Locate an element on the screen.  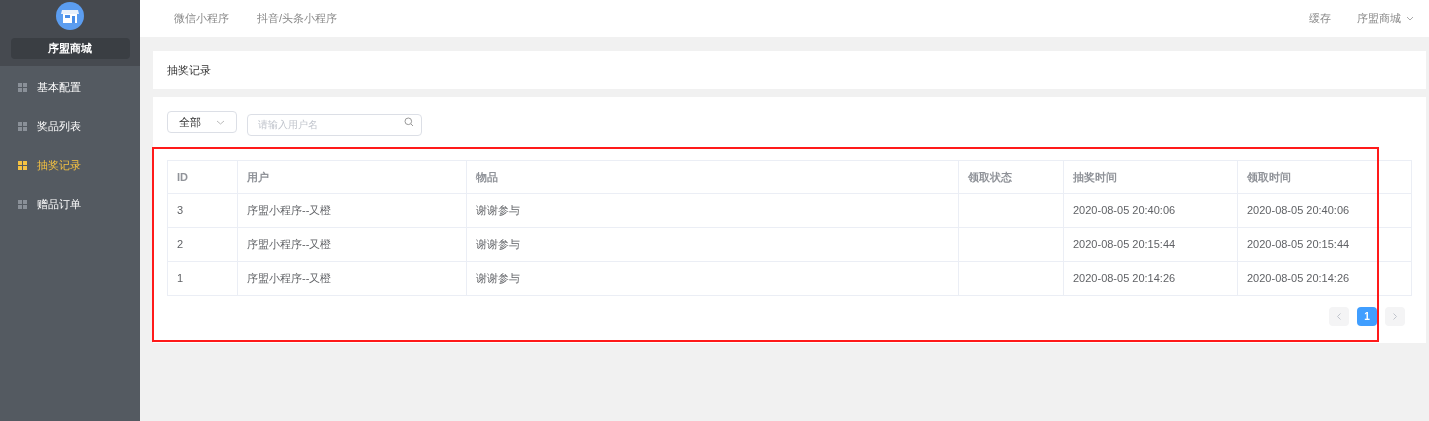
table-cell: 1 is located at coordinates (202, 278).